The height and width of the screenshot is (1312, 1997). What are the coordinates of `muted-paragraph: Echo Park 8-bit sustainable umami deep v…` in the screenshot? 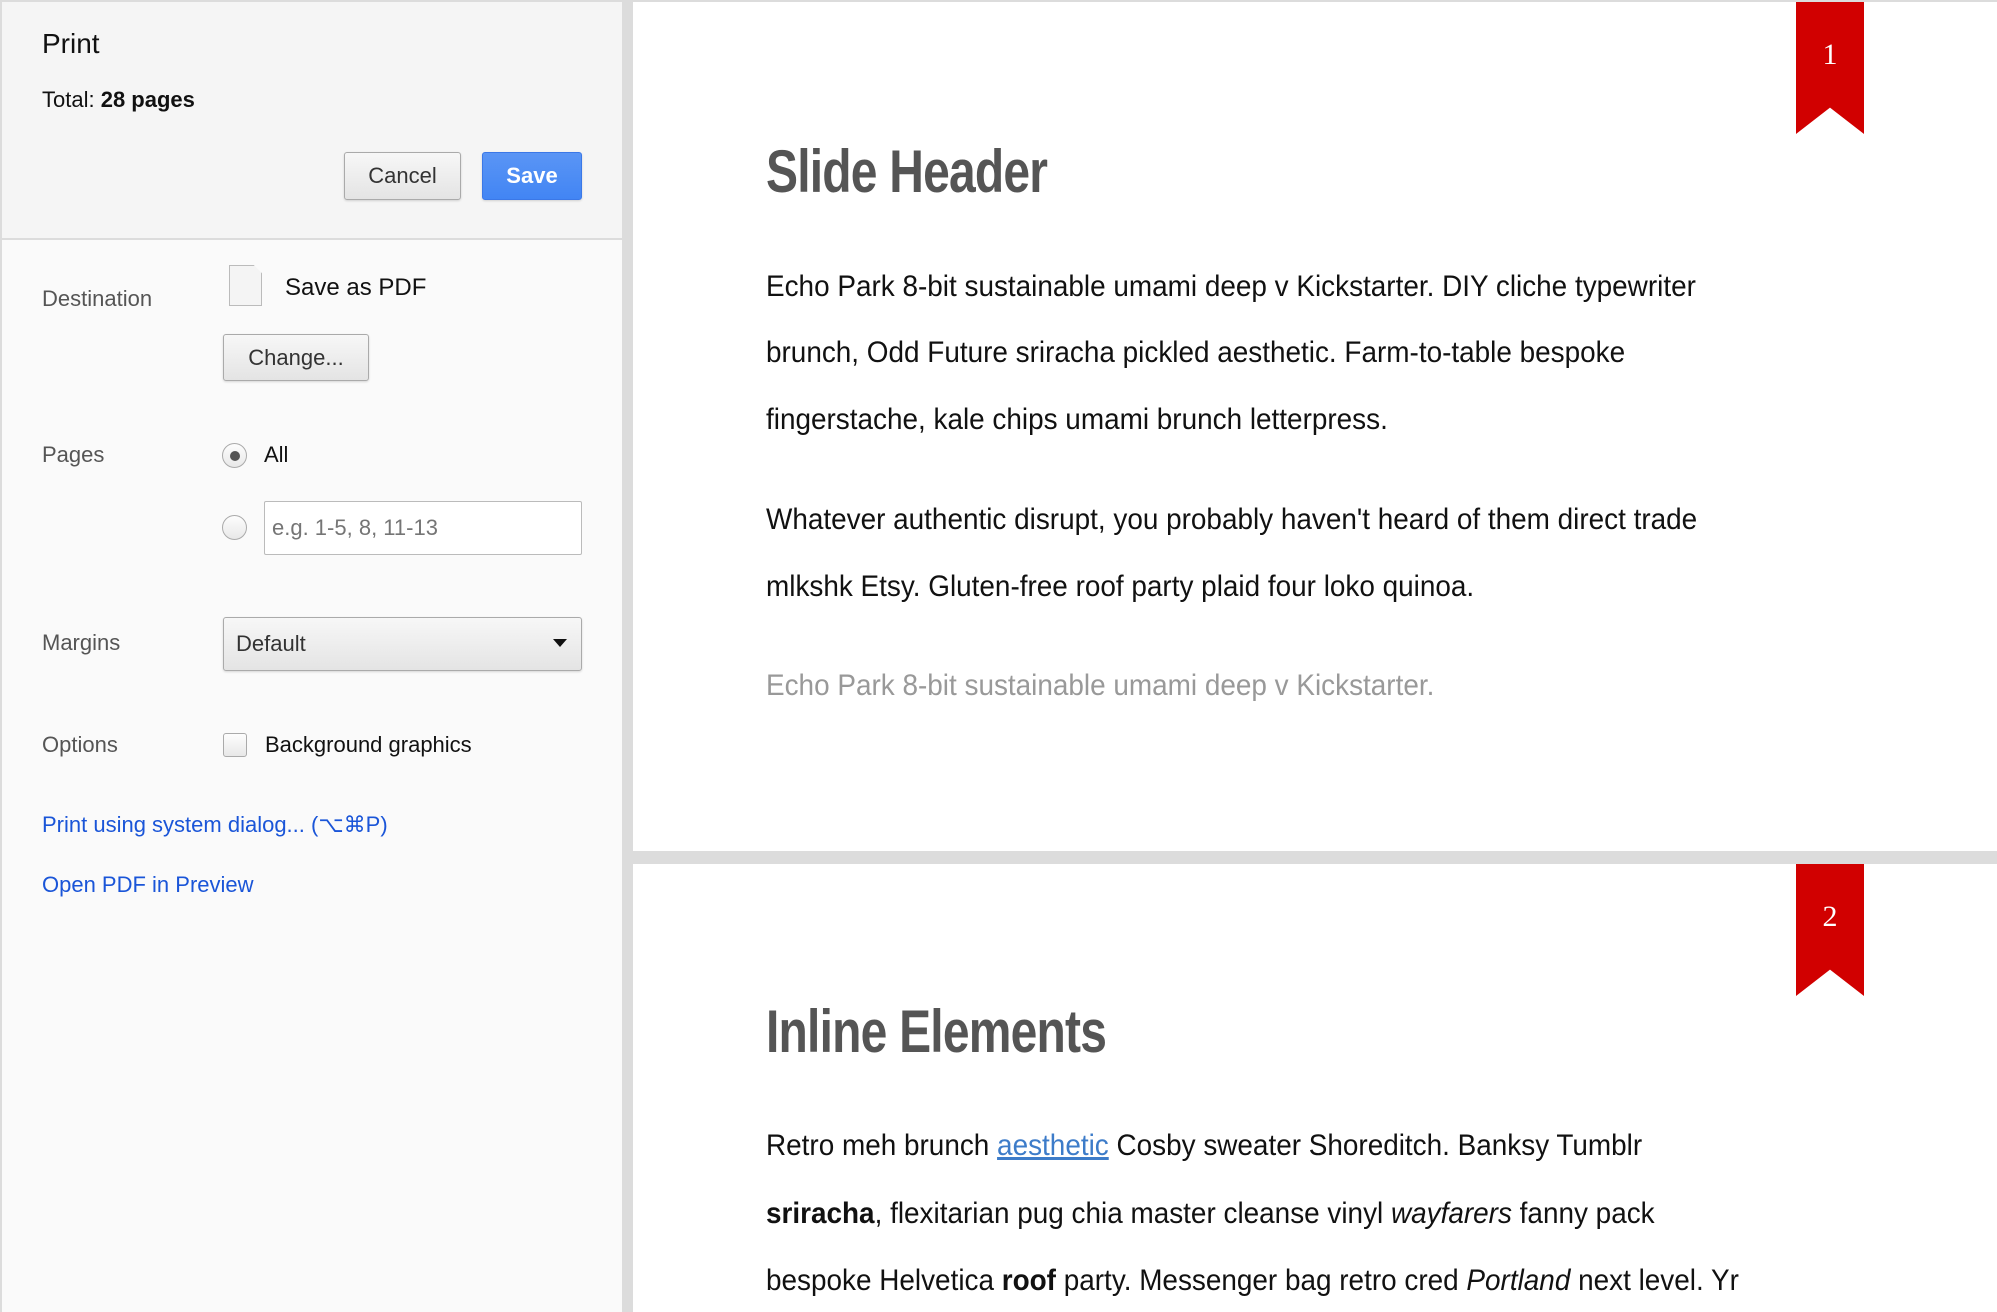 It's located at (1100, 685).